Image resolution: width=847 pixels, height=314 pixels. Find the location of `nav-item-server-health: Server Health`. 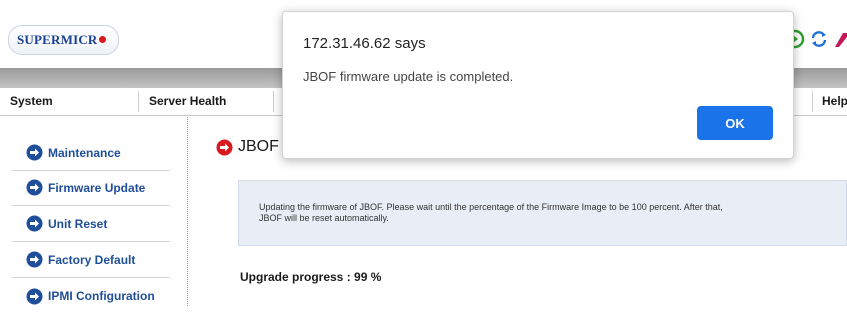

nav-item-server-health: Server Health is located at coordinates (187, 101).